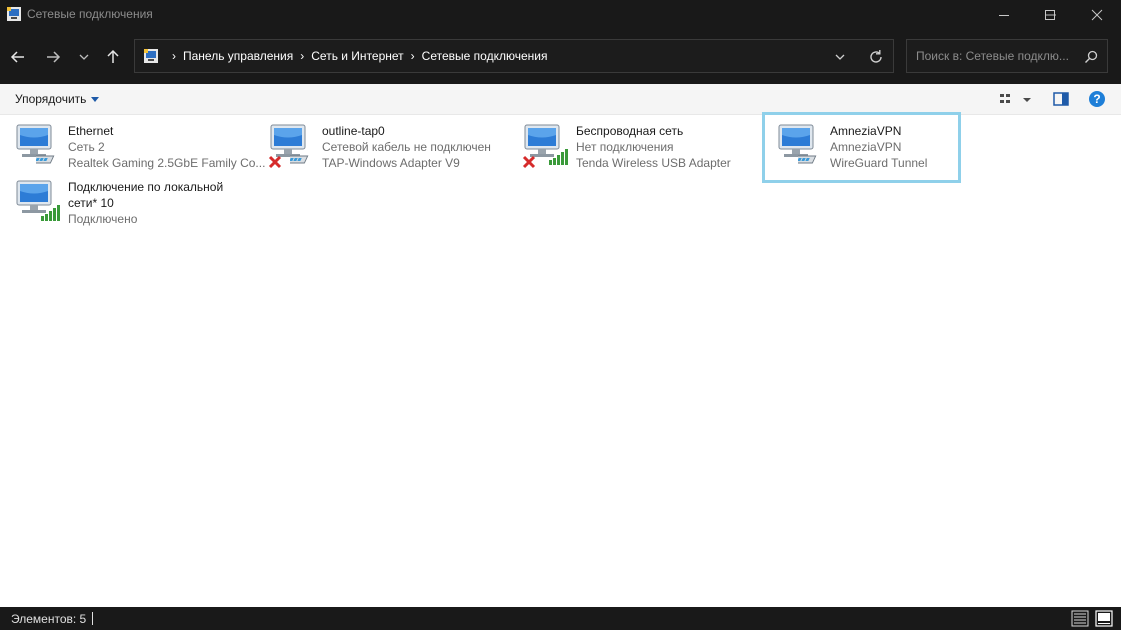  What do you see at coordinates (95, 99) in the screenshot?
I see `caret-down-icon` at bounding box center [95, 99].